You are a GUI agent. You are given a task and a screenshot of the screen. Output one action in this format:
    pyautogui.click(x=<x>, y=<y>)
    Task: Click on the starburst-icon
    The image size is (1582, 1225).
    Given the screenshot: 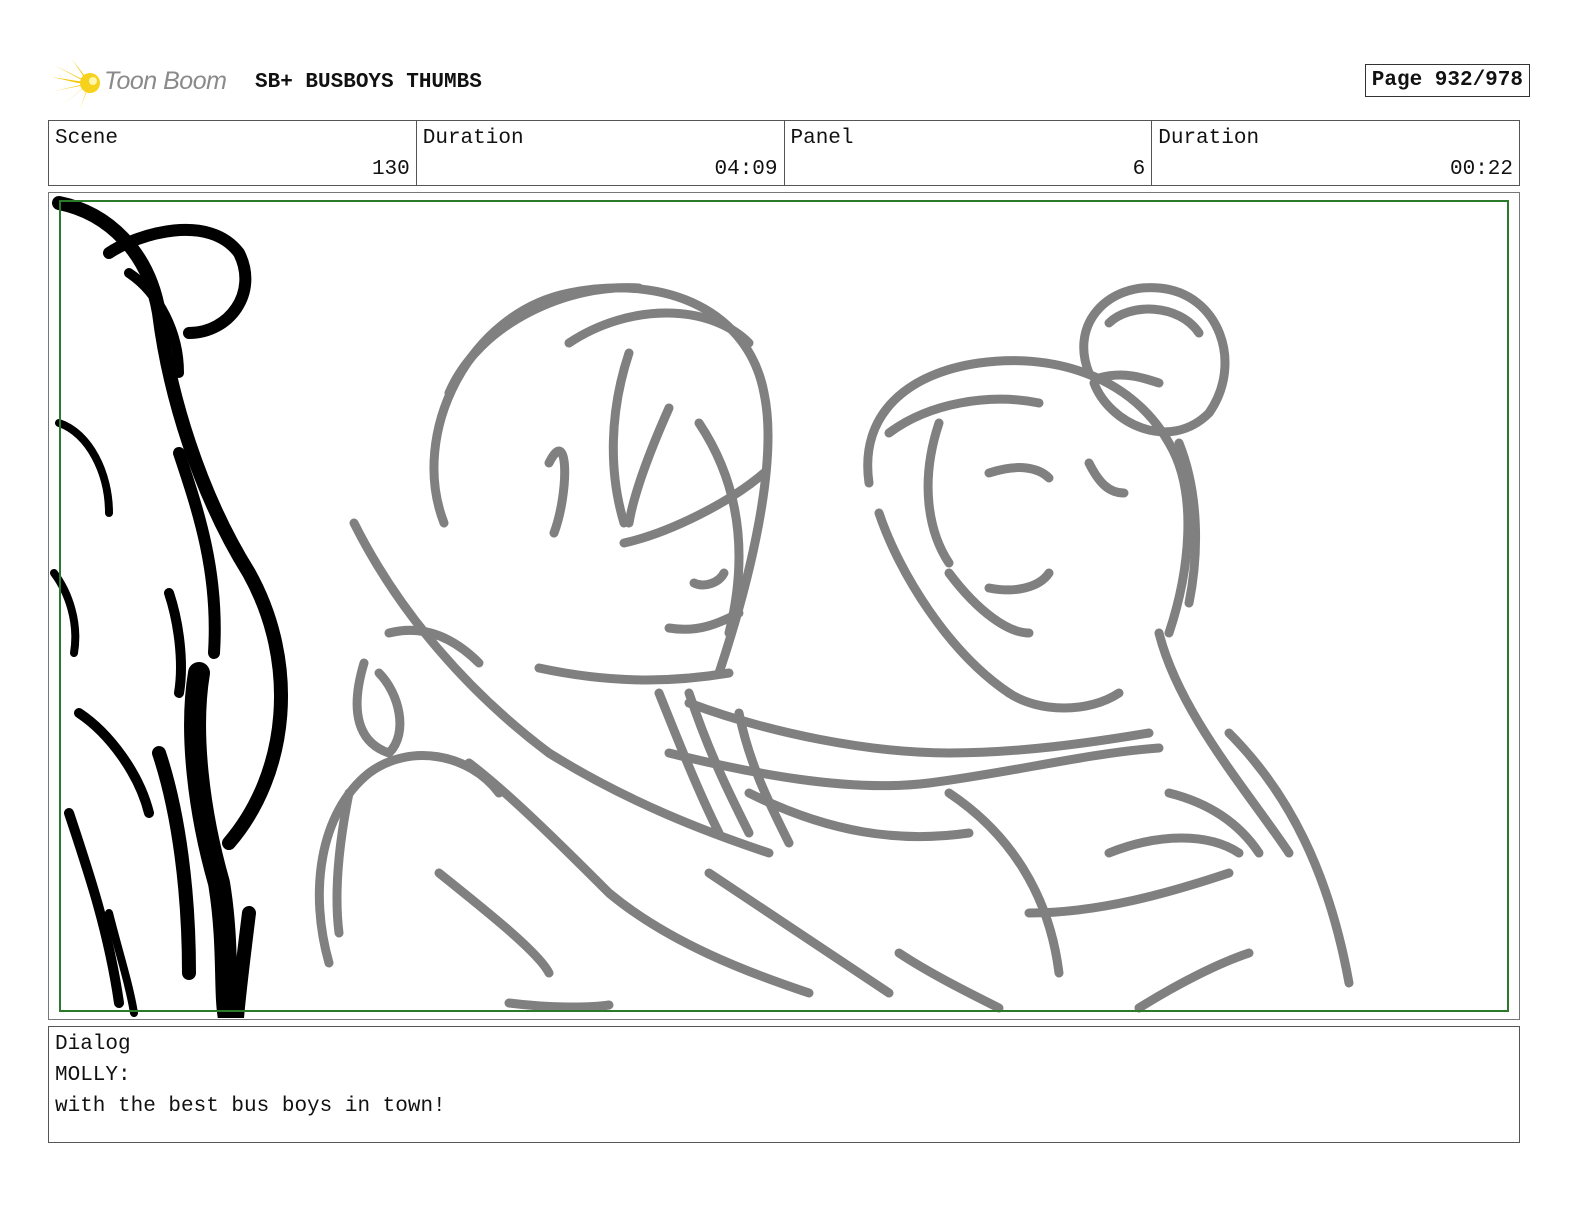 What is the action you would take?
    pyautogui.click(x=76, y=84)
    